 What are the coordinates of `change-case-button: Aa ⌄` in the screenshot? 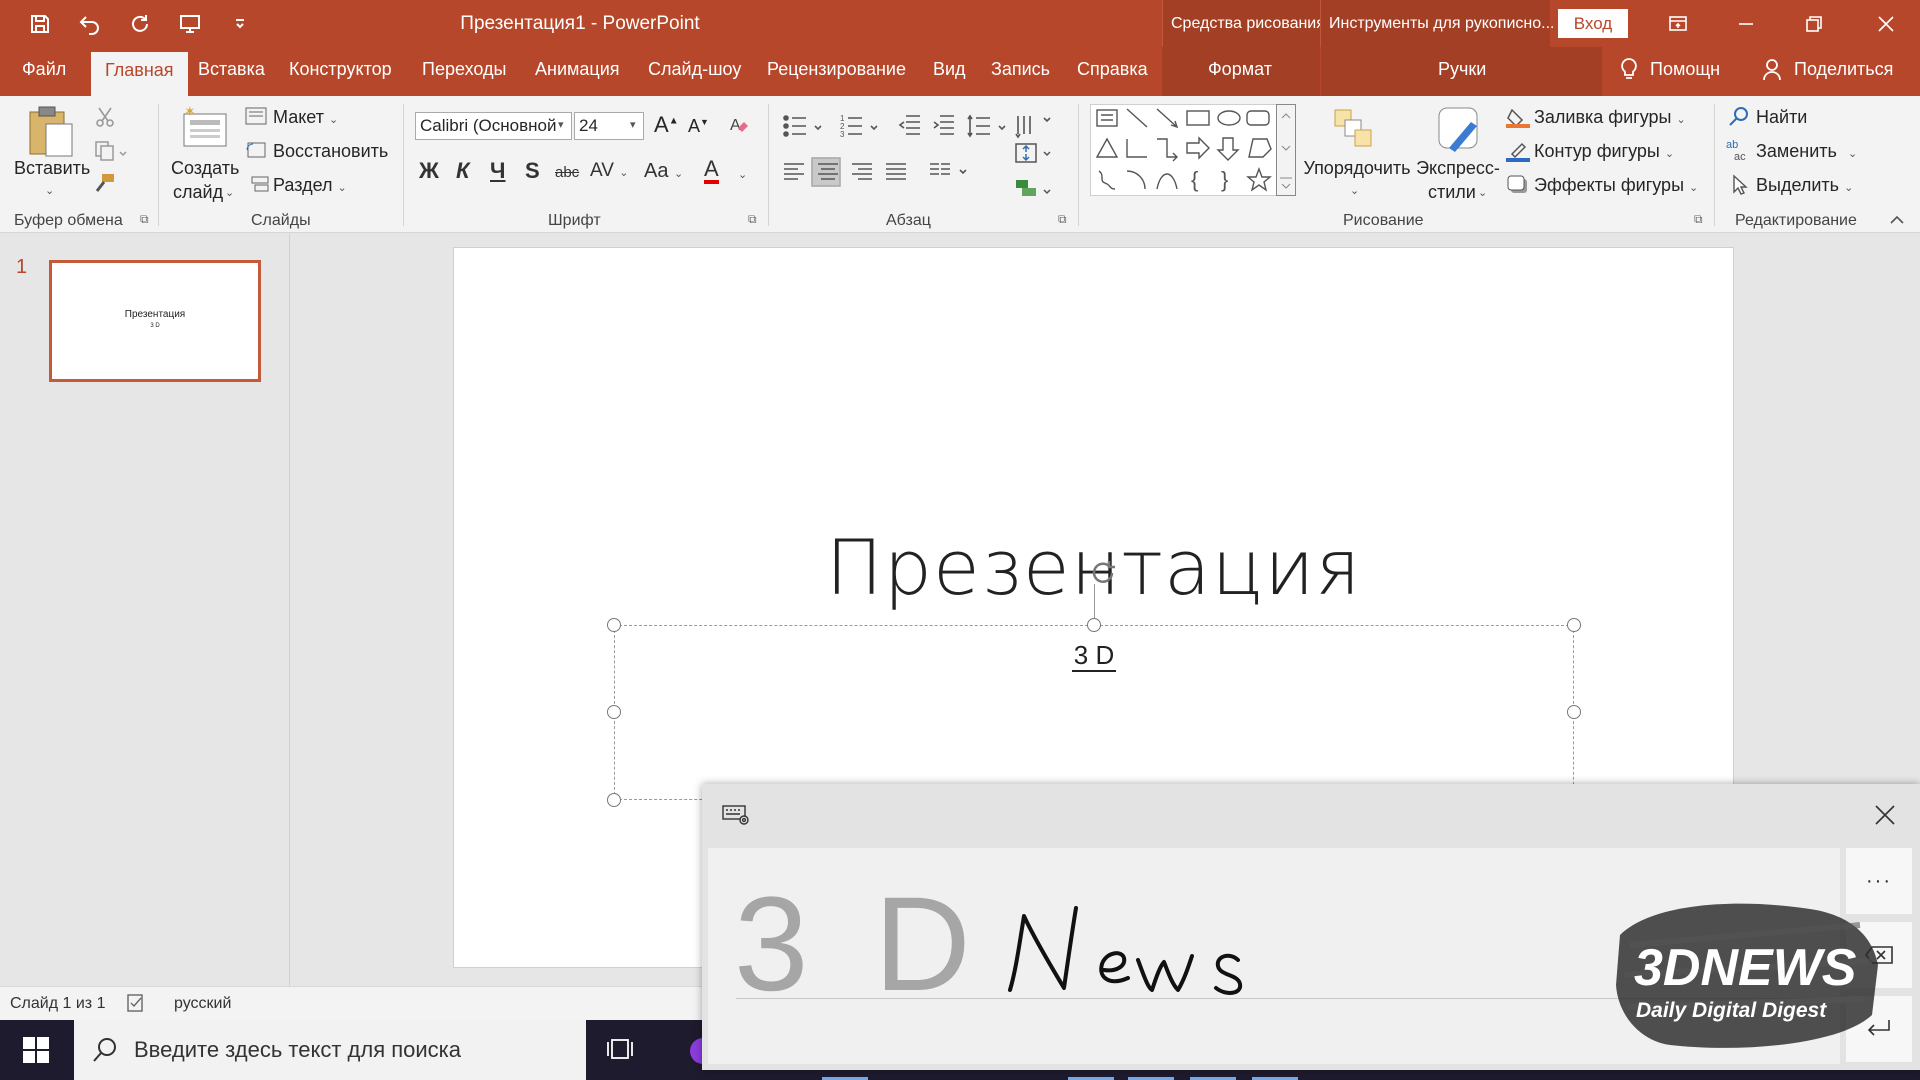 It's located at (663, 171).